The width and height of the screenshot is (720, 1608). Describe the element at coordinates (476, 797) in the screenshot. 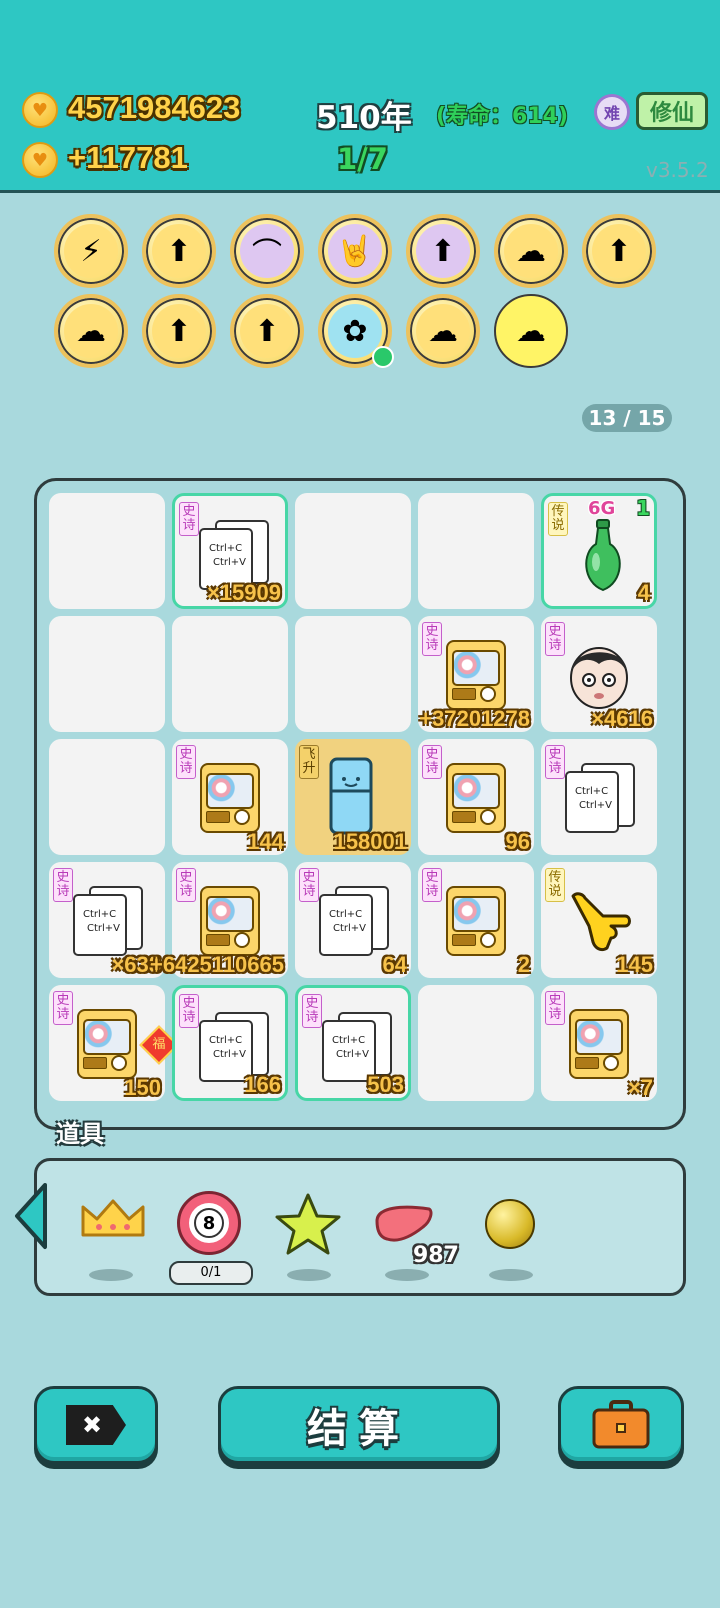

I see `item-slot: 史诗 96` at that location.